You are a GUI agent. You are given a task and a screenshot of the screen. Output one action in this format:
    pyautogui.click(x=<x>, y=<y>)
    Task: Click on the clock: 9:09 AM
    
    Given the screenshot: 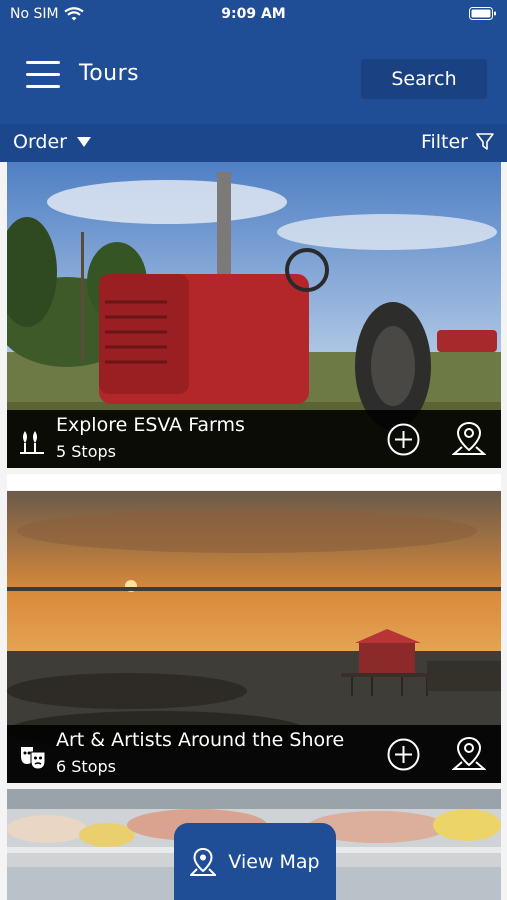 What is the action you would take?
    pyautogui.click(x=253, y=14)
    